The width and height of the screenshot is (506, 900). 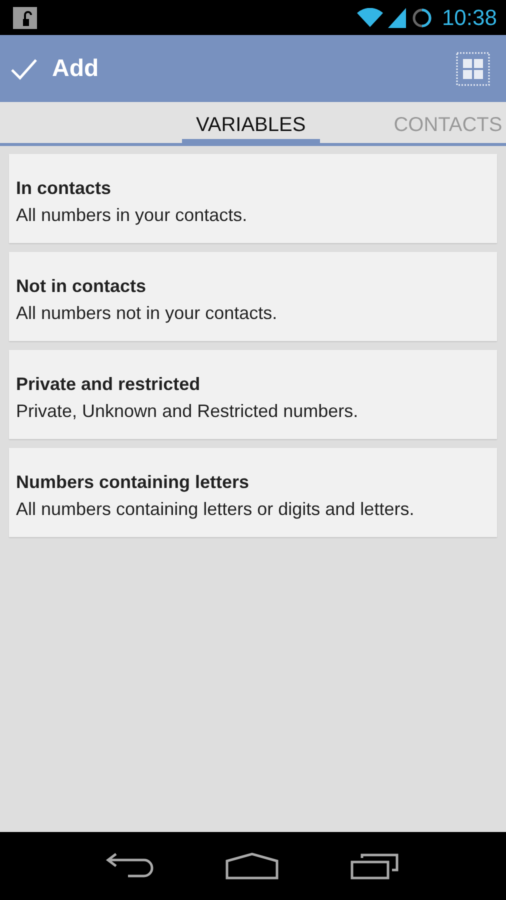 I want to click on tab: VARIABLES, so click(x=251, y=122).